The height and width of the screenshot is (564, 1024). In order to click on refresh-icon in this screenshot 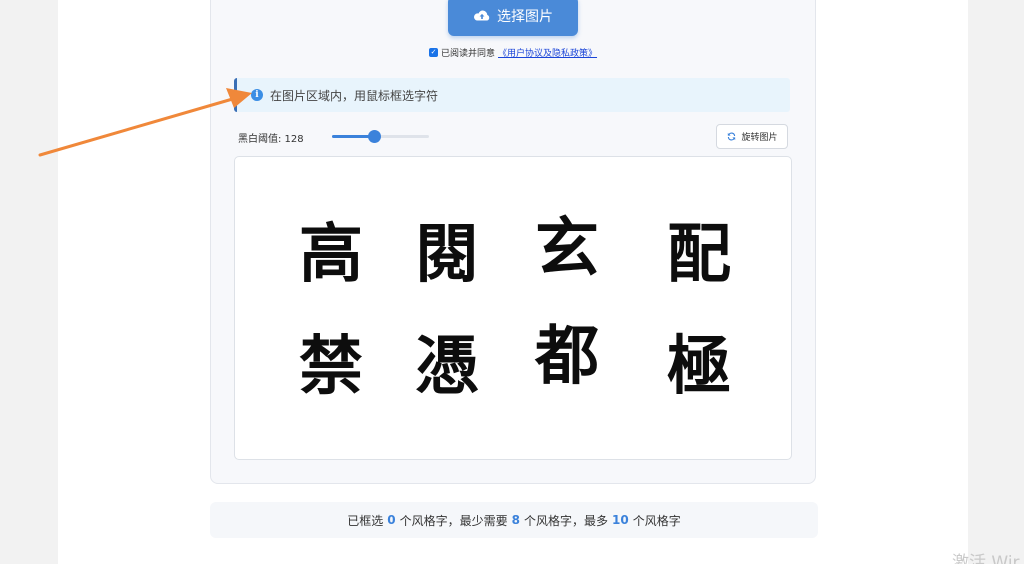, I will do `click(732, 136)`.